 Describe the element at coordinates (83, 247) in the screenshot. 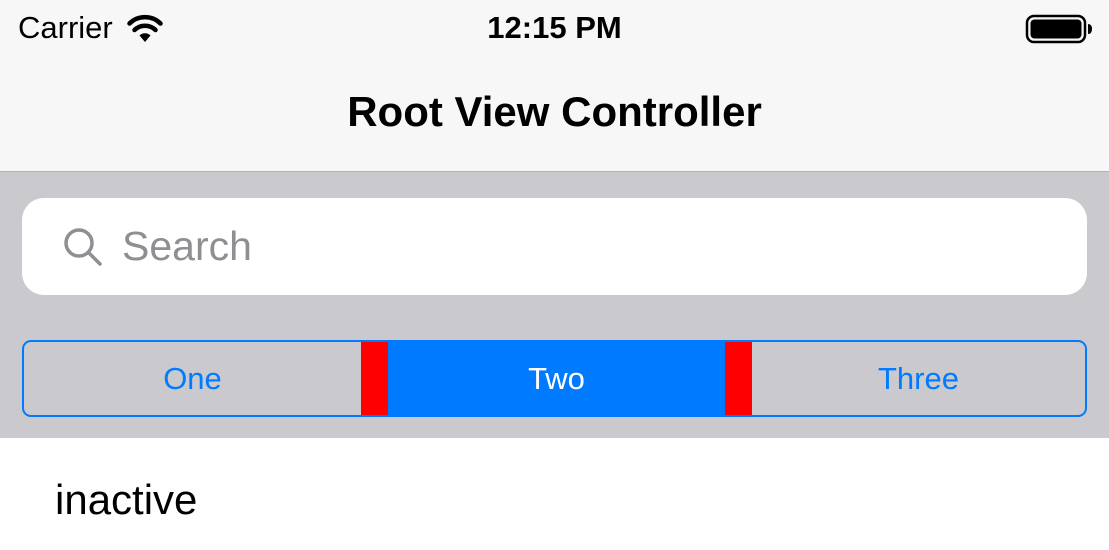

I see `search-icon` at that location.